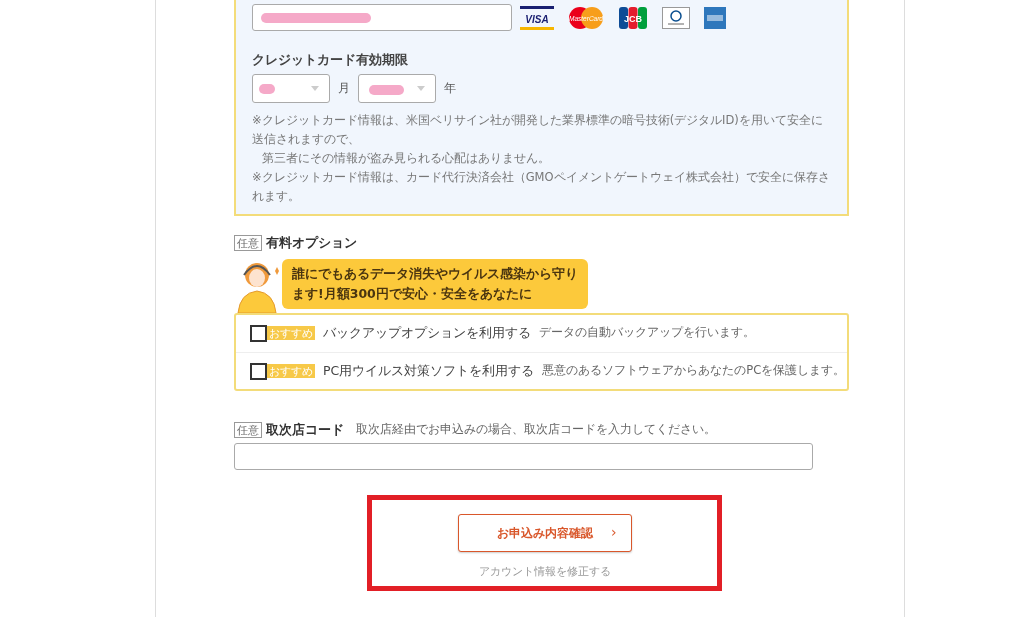 This screenshot has height=617, width=1024. I want to click on speech-text: 誰にでもあるデータ消失やウイルス感染から守り, so click(435, 273).